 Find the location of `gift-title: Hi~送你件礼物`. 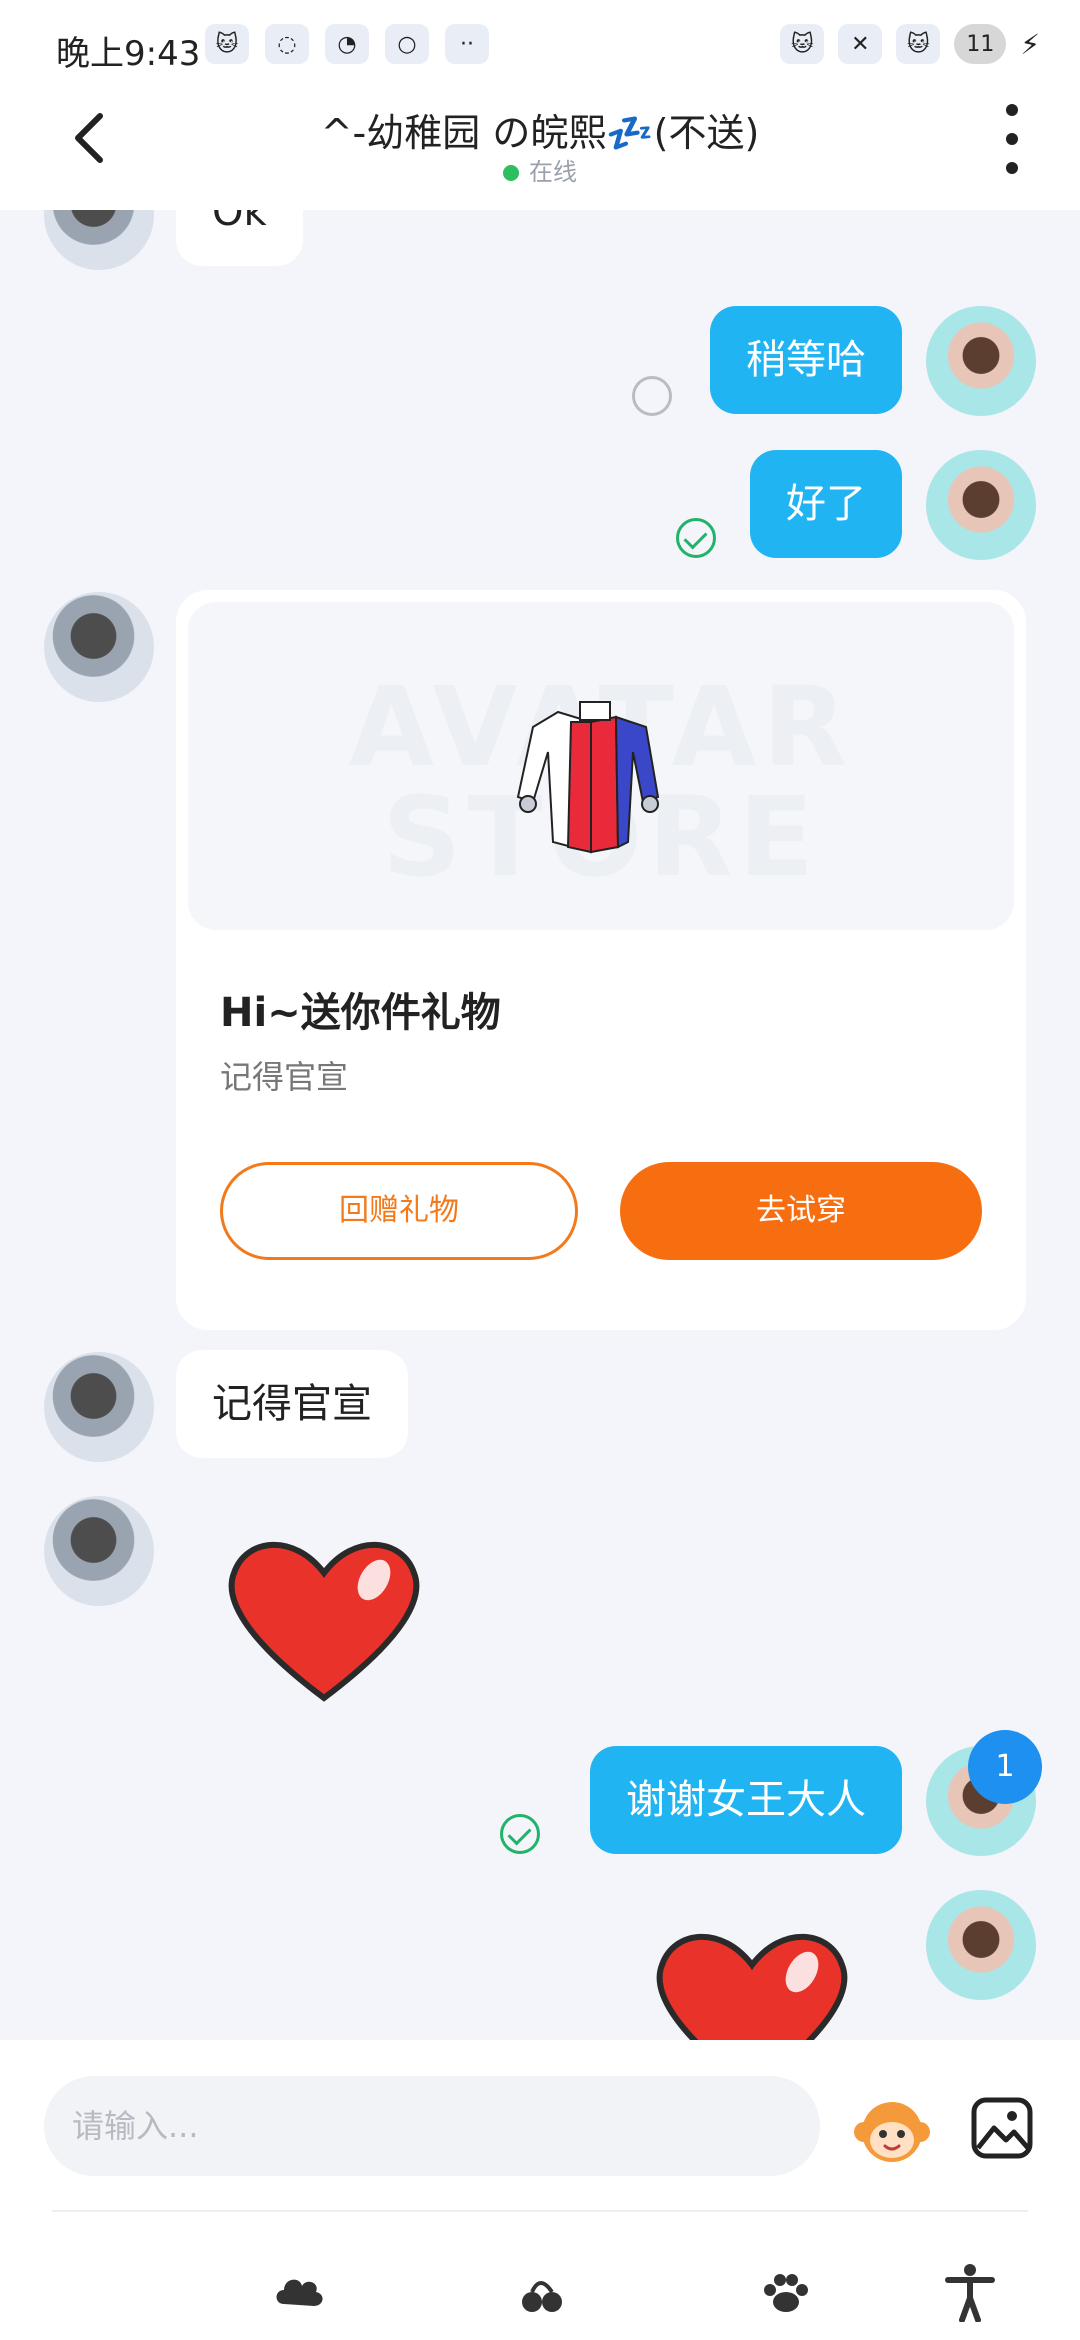

gift-title: Hi~送你件礼物 is located at coordinates (360, 1013).